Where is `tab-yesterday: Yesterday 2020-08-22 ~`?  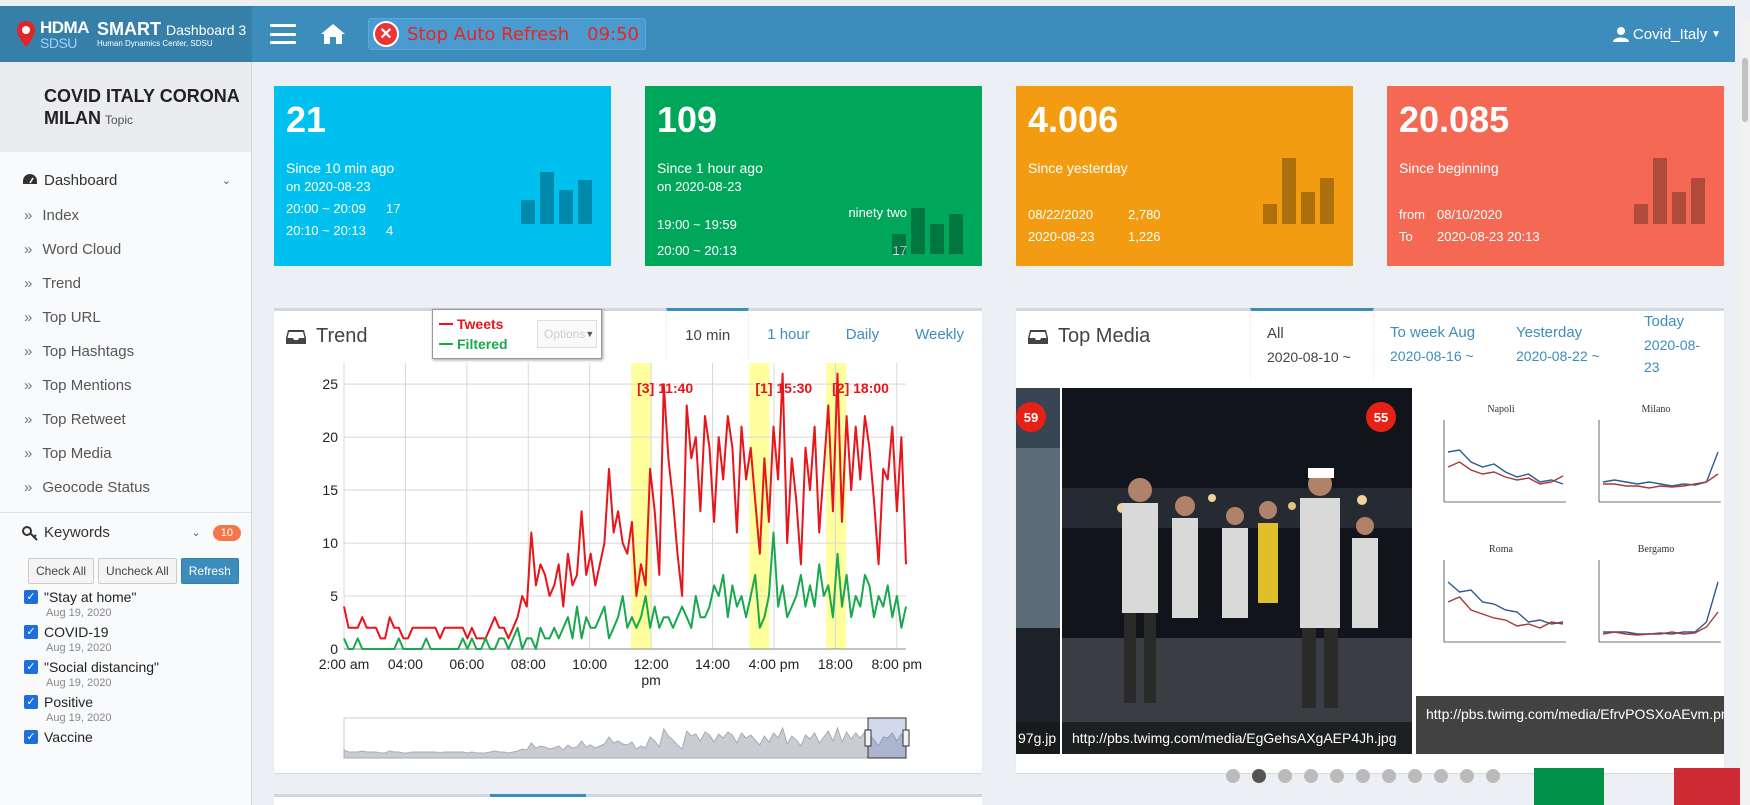
tab-yesterday: Yesterday 2020-08-22 ~ is located at coordinates (1564, 344).